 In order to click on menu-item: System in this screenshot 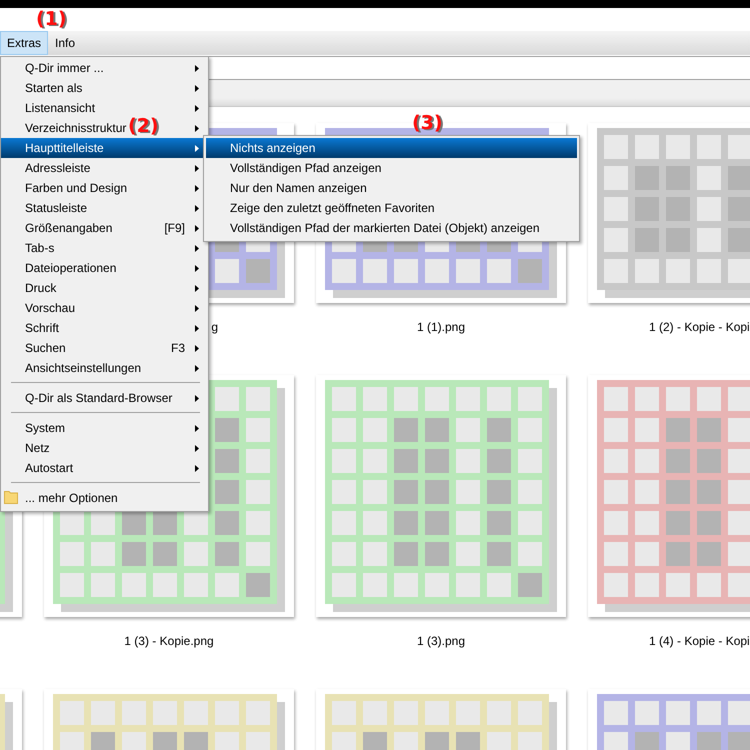, I will do `click(45, 428)`.